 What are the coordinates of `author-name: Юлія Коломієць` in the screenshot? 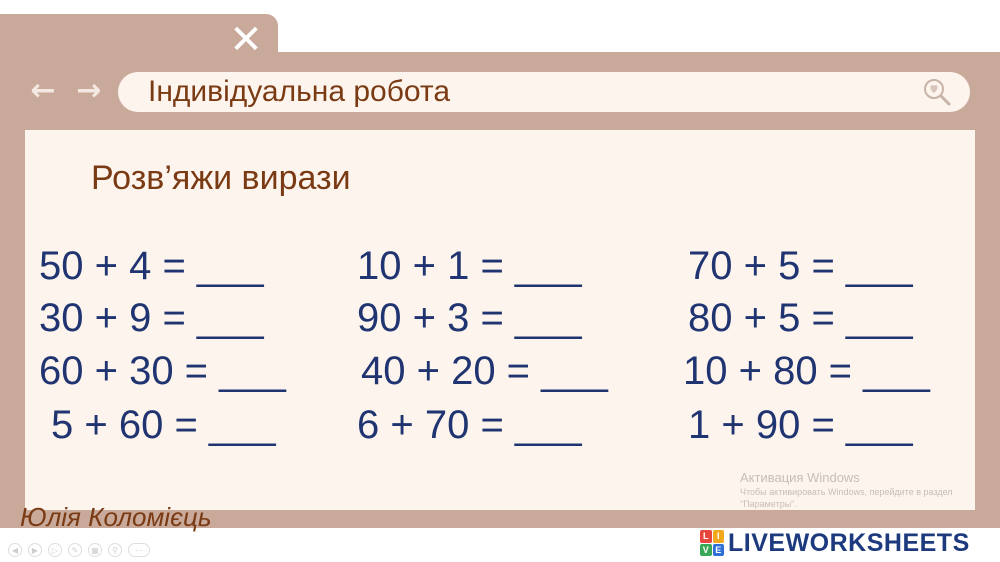 It's located at (116, 517).